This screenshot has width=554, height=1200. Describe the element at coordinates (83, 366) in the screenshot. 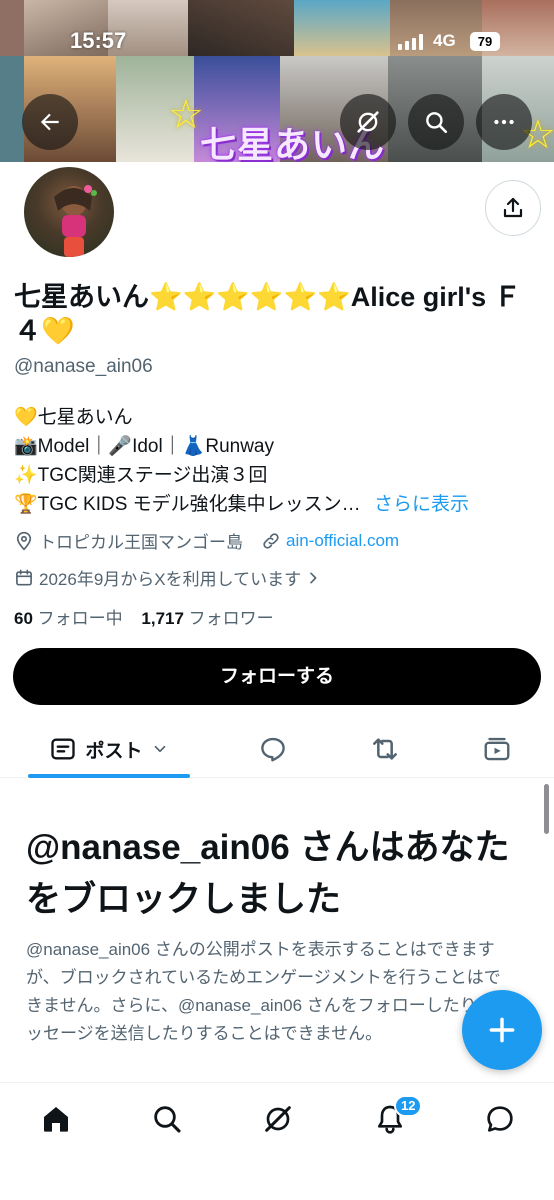

I see `username-handle: @nanase_ain06` at that location.